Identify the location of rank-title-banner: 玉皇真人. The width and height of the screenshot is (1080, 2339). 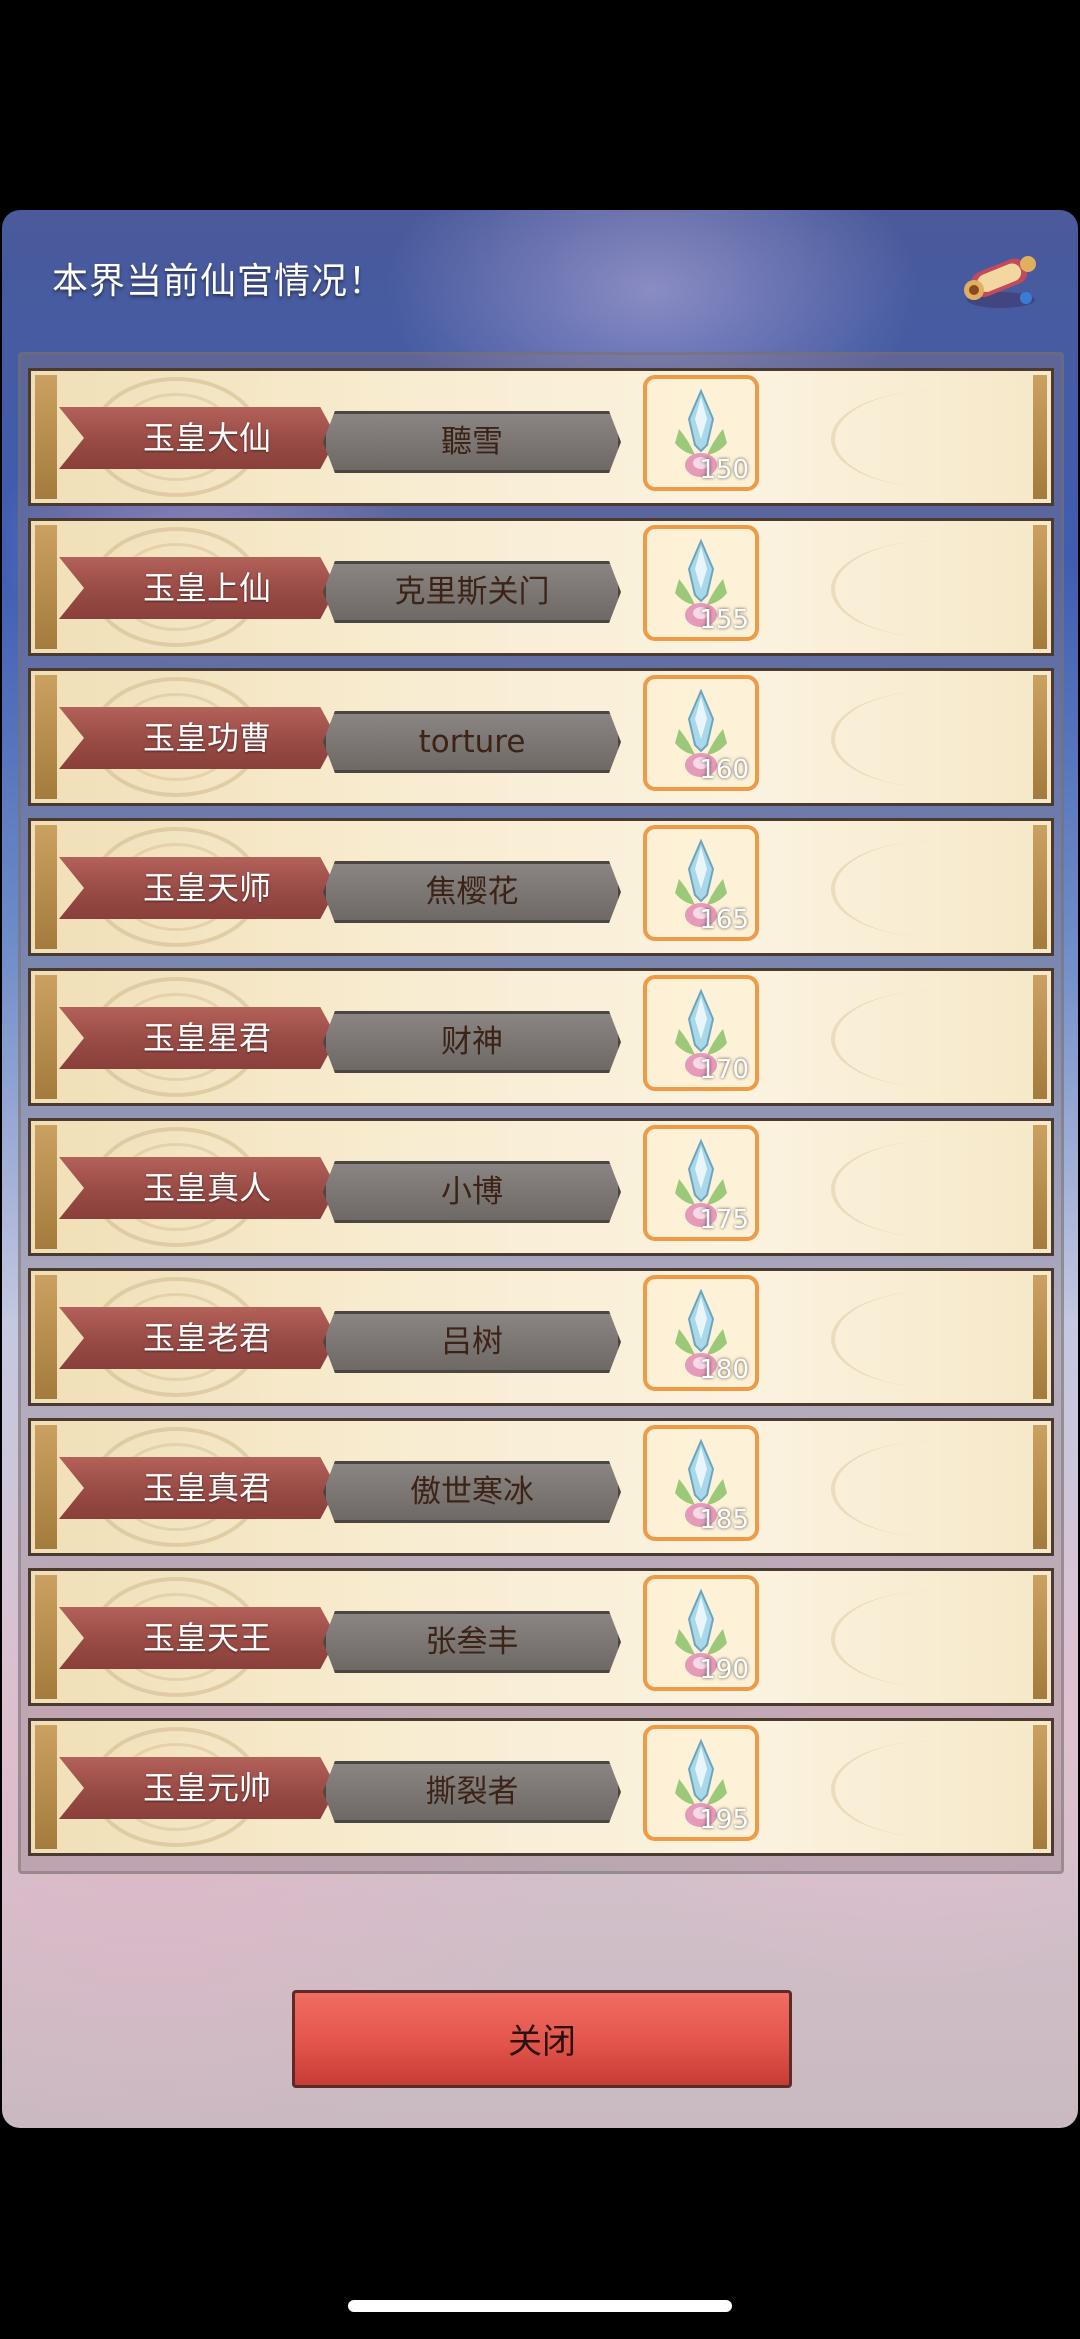
(198, 1188).